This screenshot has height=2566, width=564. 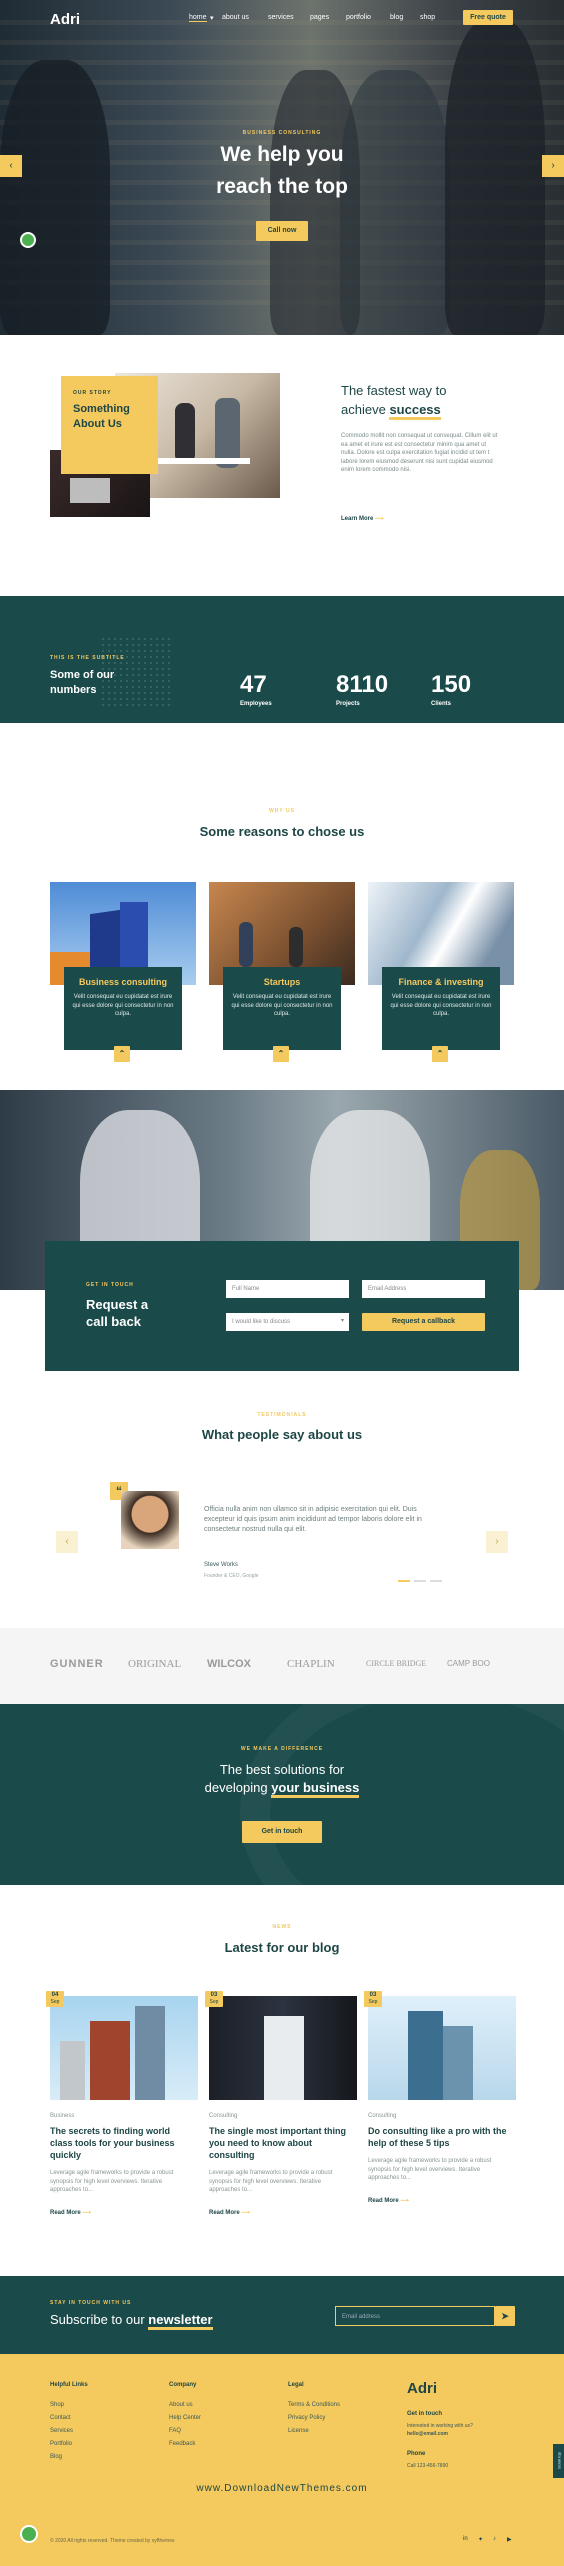 I want to click on newsletter-email-input: Email address, so click(x=415, y=2316).